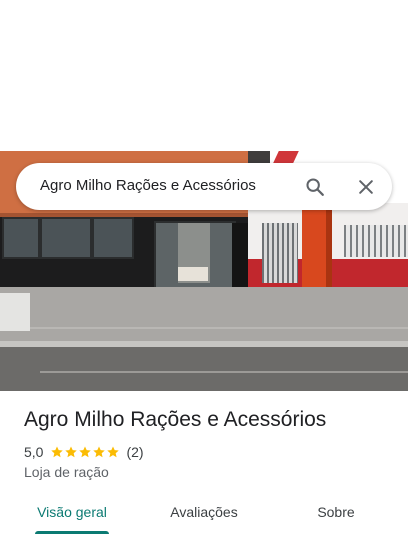 The width and height of the screenshot is (408, 542). I want to click on place-title: Agro Milho Rações e Acessórios, so click(175, 419).